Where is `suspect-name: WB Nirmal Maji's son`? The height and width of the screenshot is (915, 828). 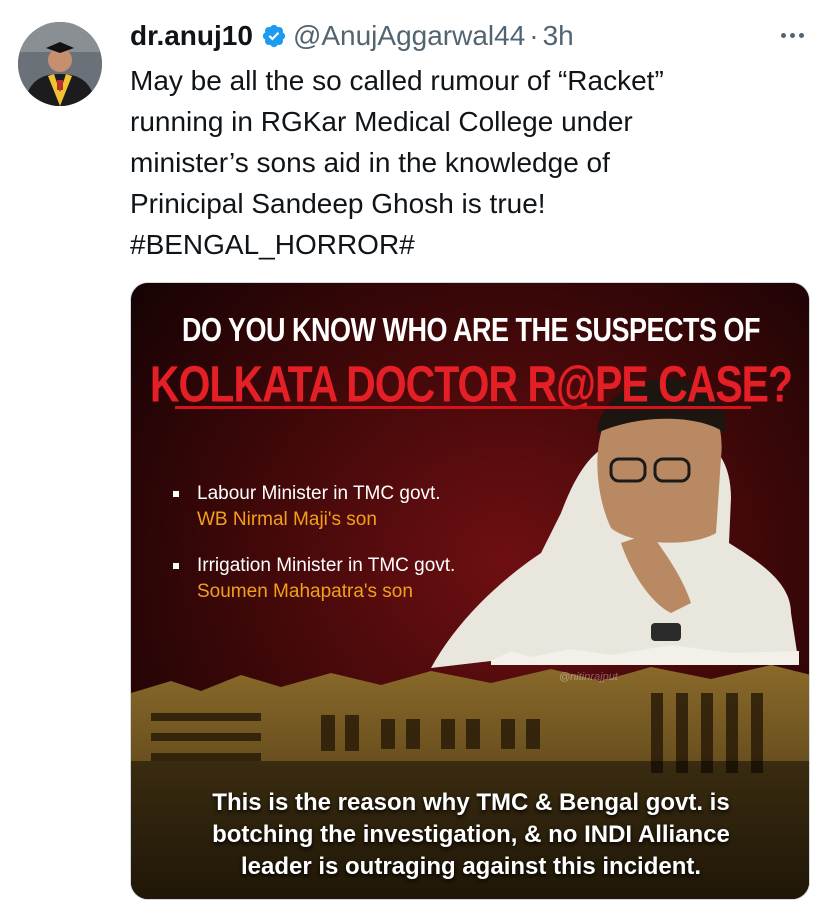
suspect-name: WB Nirmal Maji's son is located at coordinates (287, 519).